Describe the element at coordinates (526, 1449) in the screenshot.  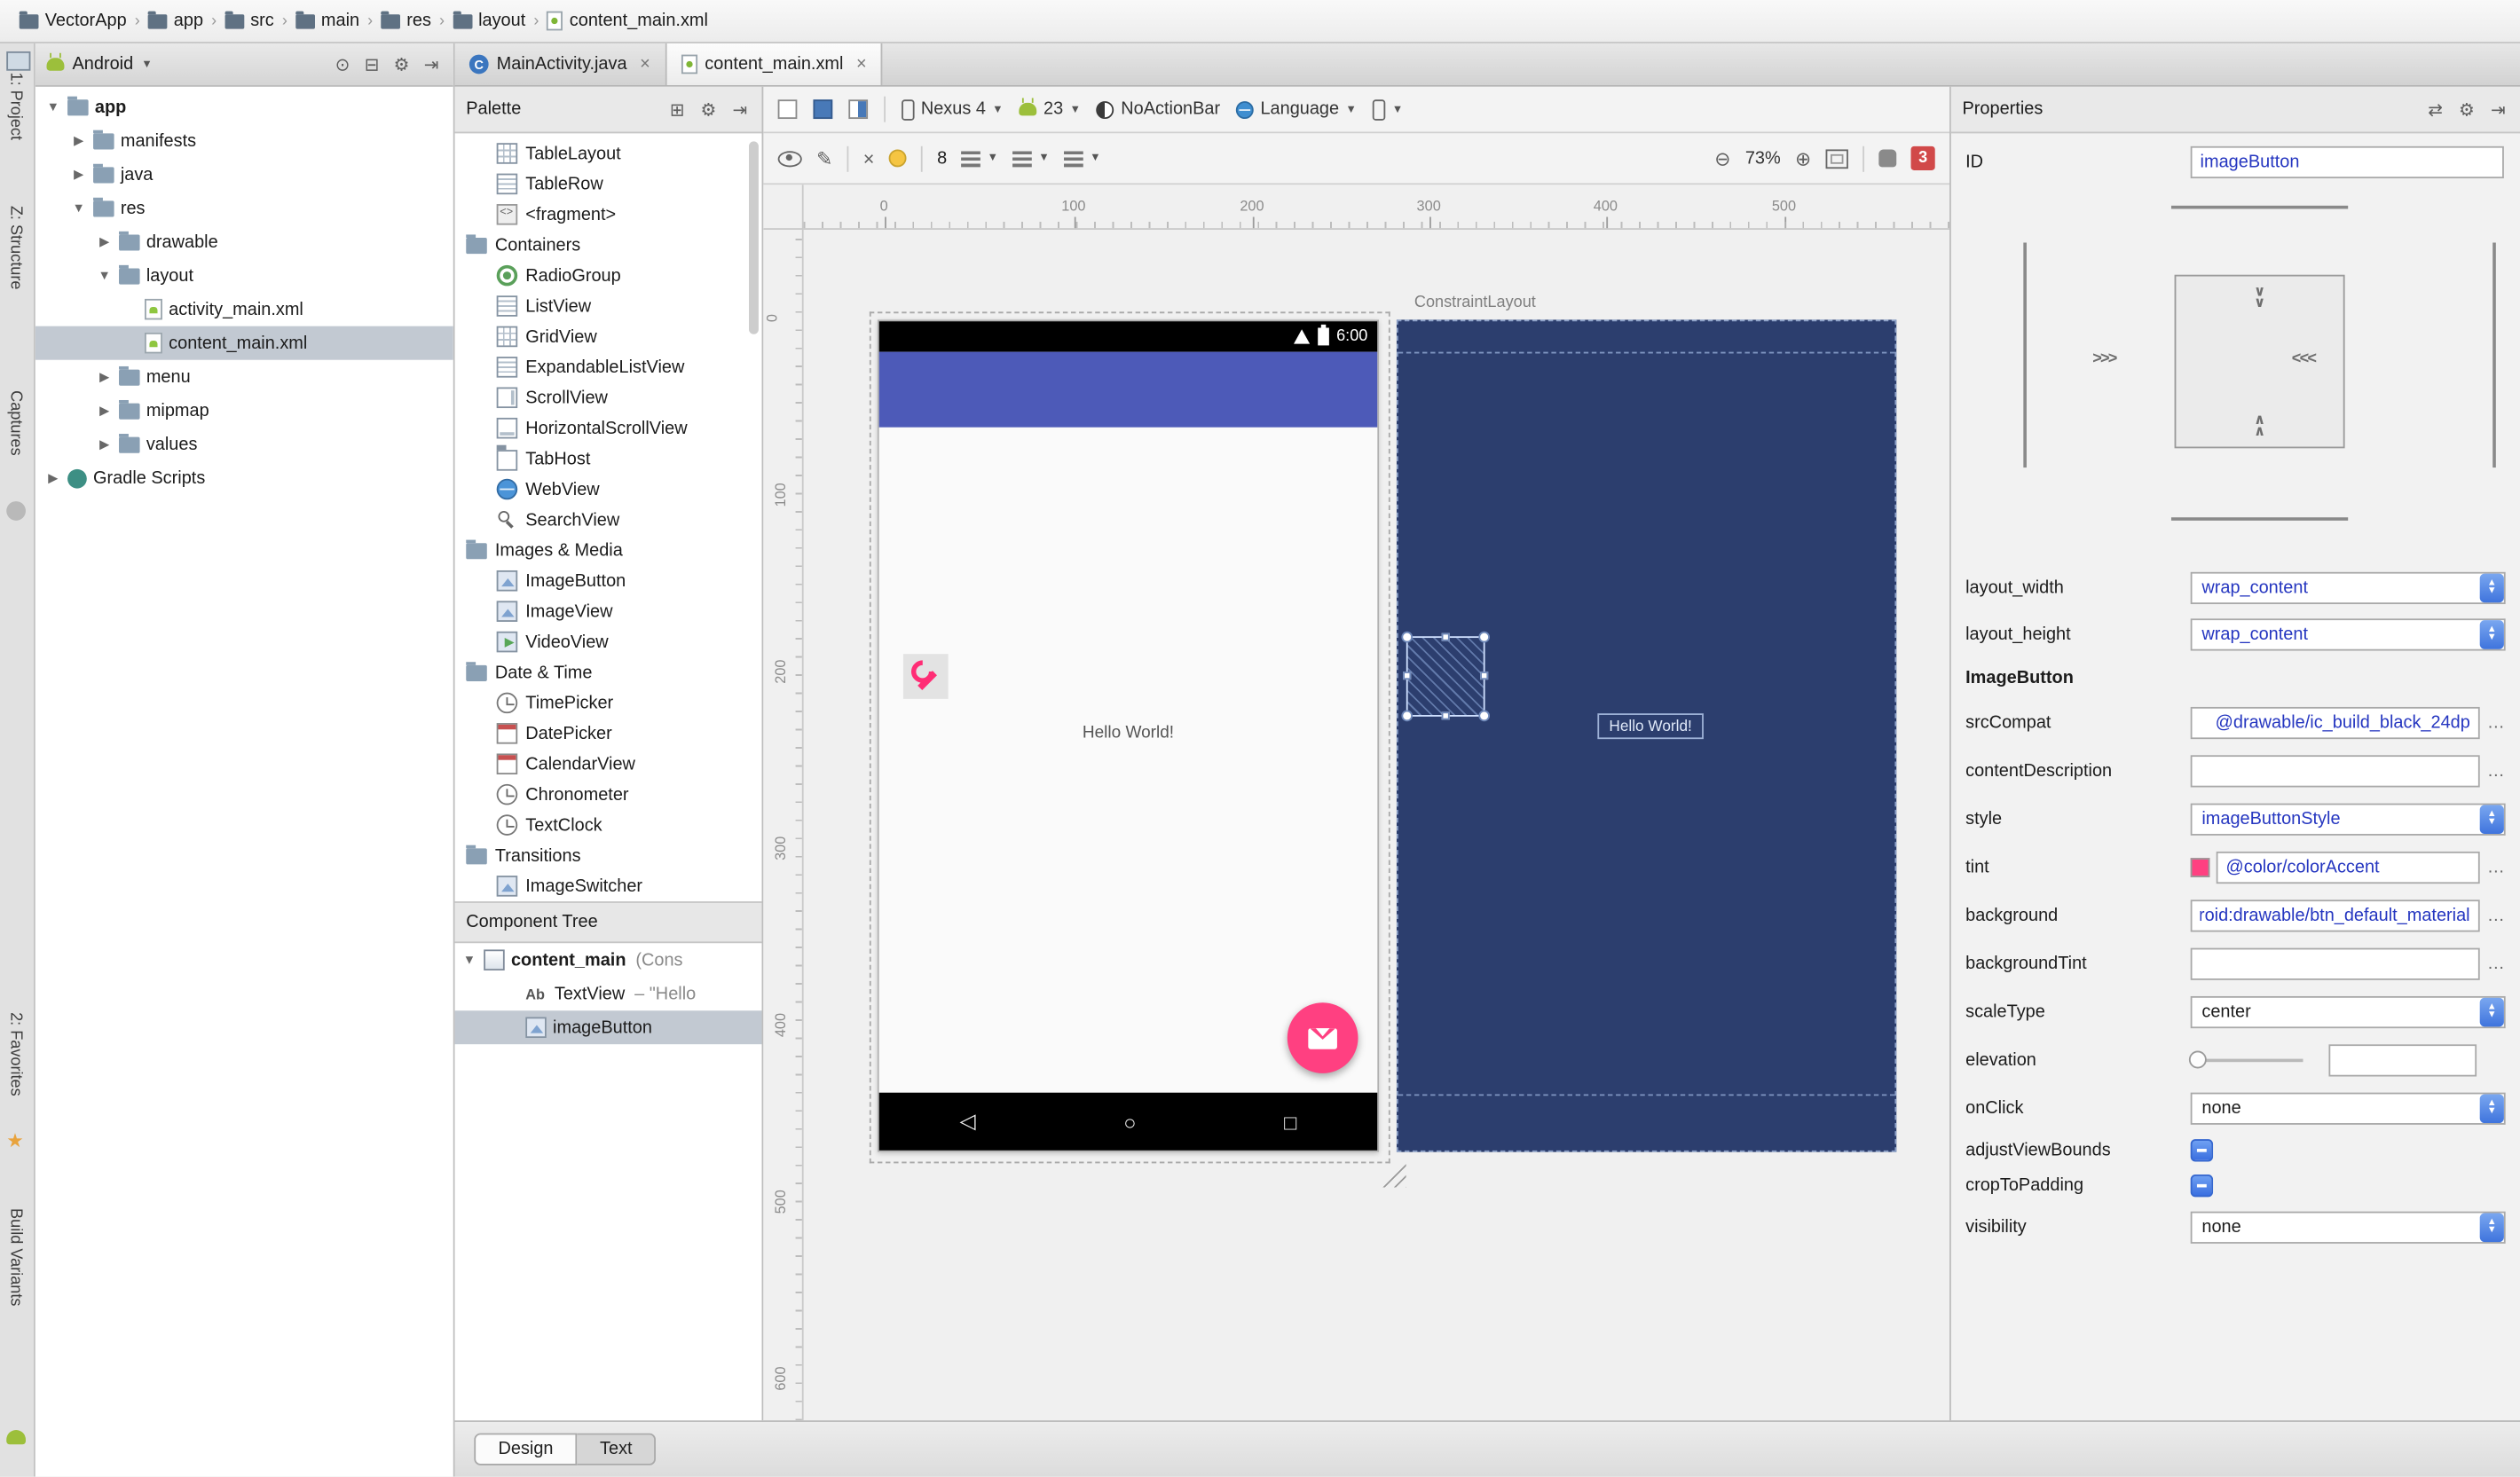
I see `tab-design: Design` at that location.